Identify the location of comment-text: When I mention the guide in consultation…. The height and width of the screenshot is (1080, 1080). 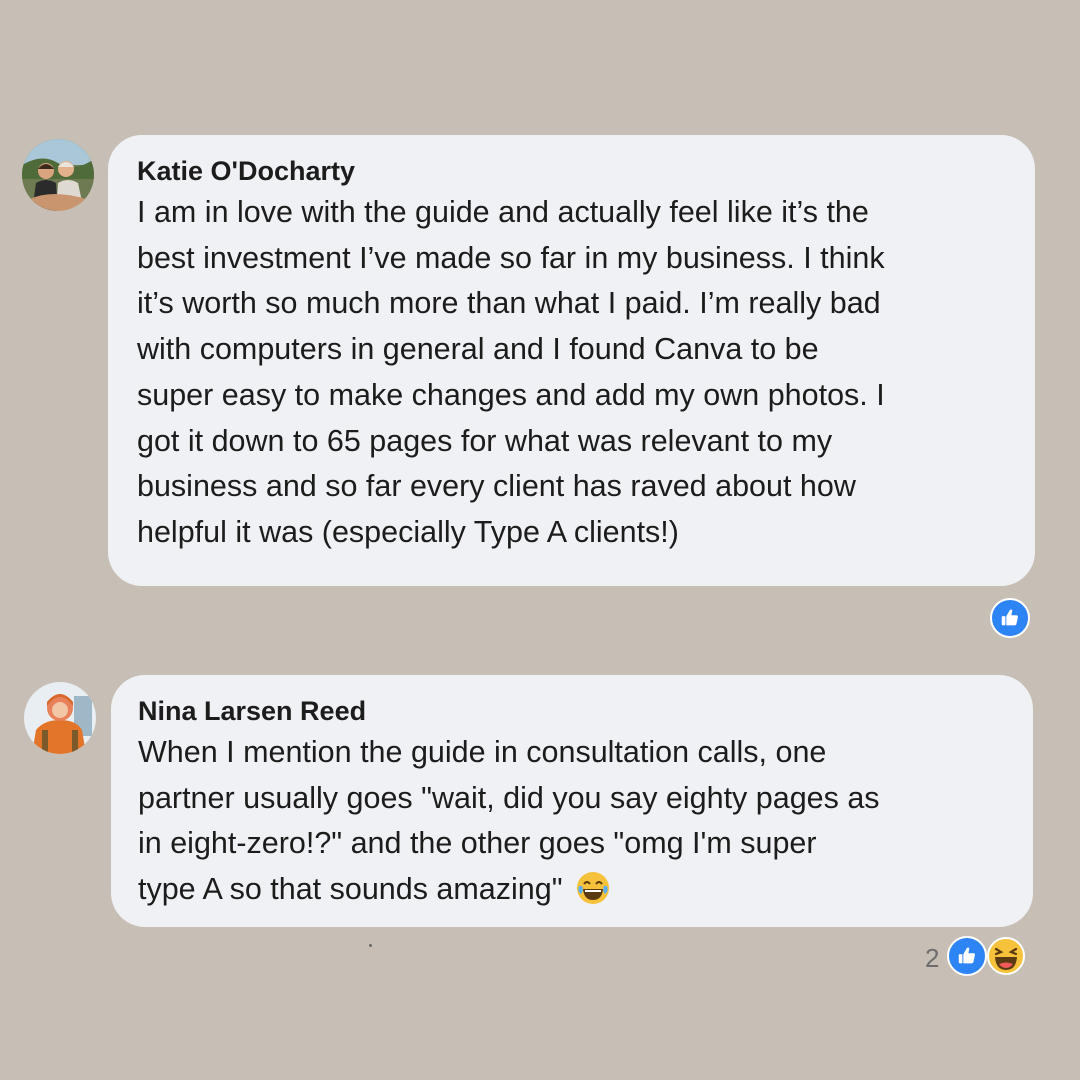
(585, 821).